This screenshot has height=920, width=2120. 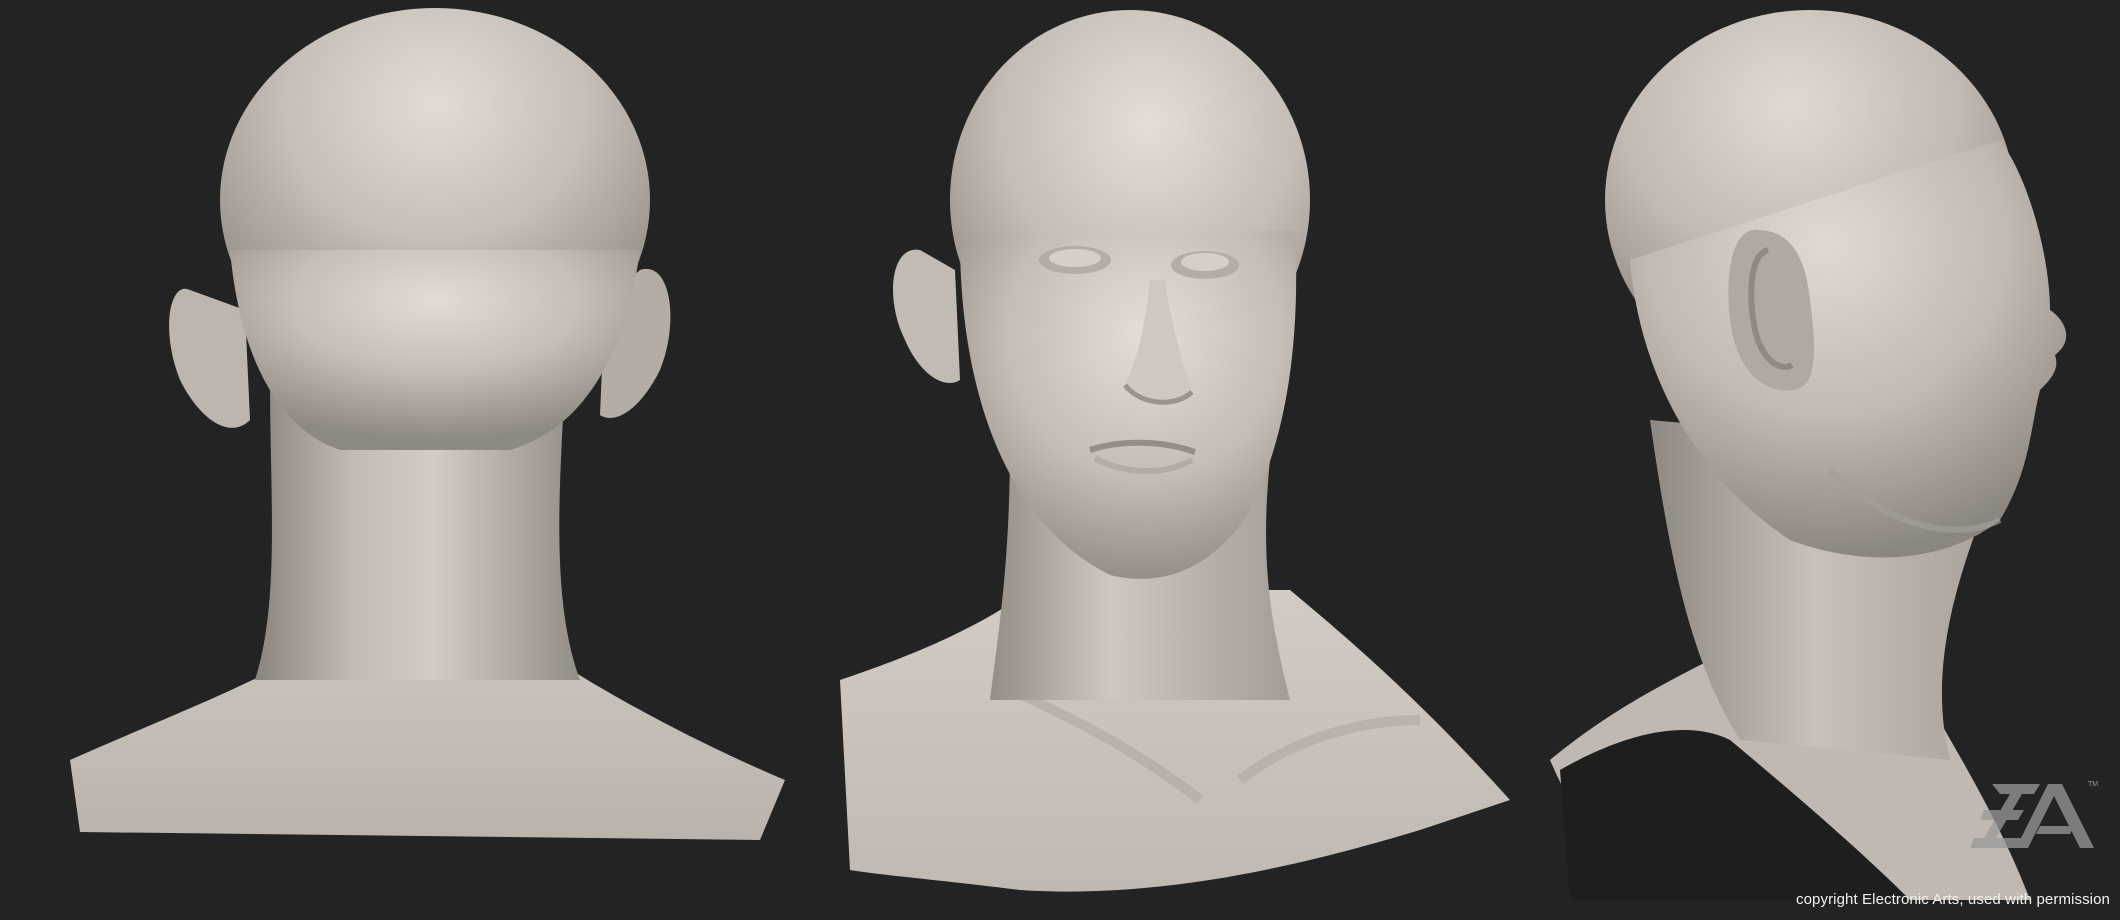 What do you see at coordinates (2035, 816) in the screenshot?
I see `ea-logo-watermark: TM` at bounding box center [2035, 816].